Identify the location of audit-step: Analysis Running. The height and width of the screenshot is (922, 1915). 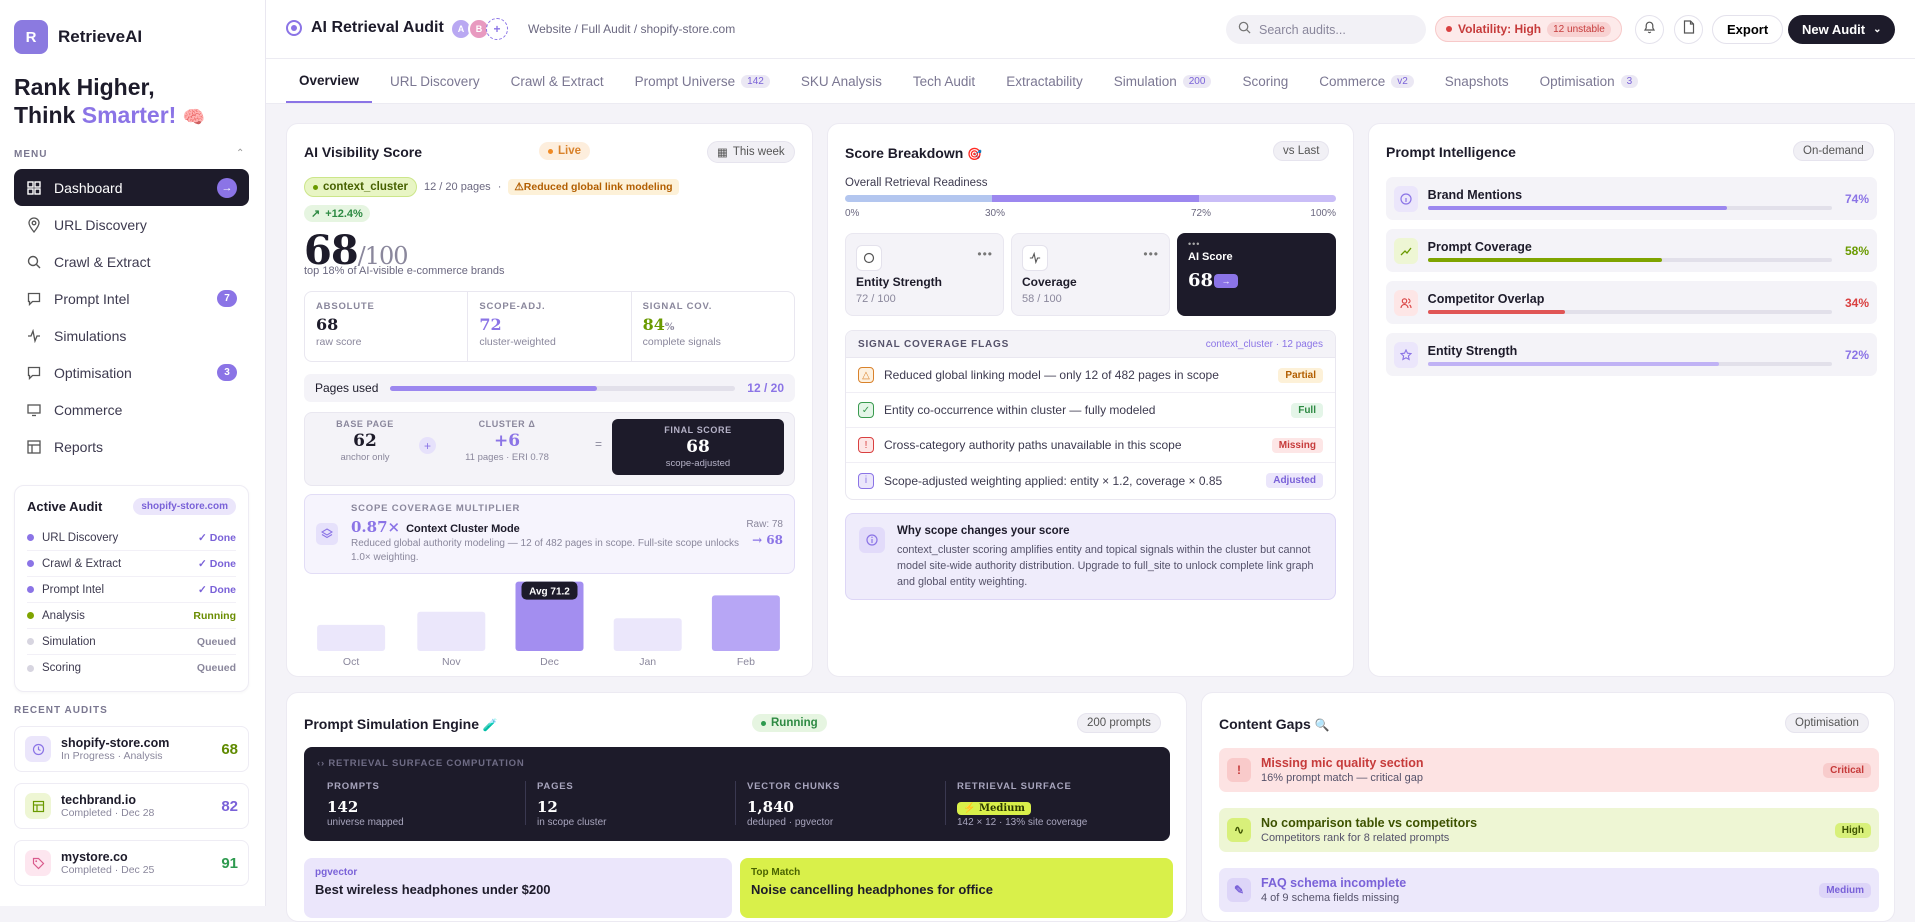
(131, 616).